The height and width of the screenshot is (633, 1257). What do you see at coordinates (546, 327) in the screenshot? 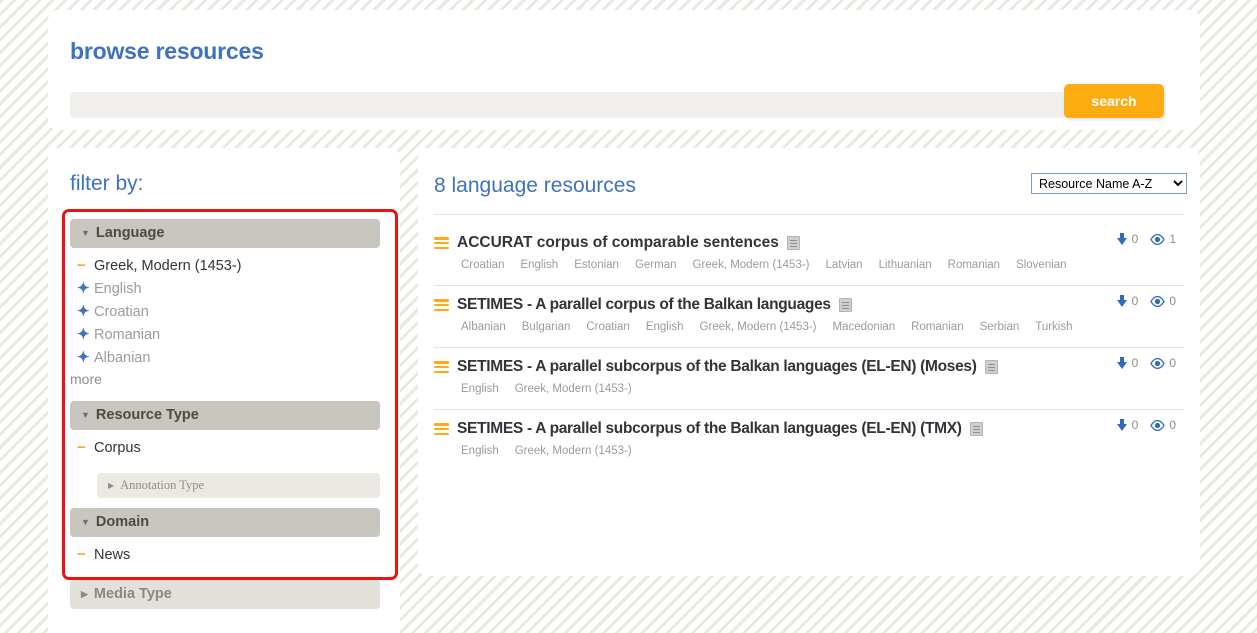
I see `language-tag: Bulgarian` at bounding box center [546, 327].